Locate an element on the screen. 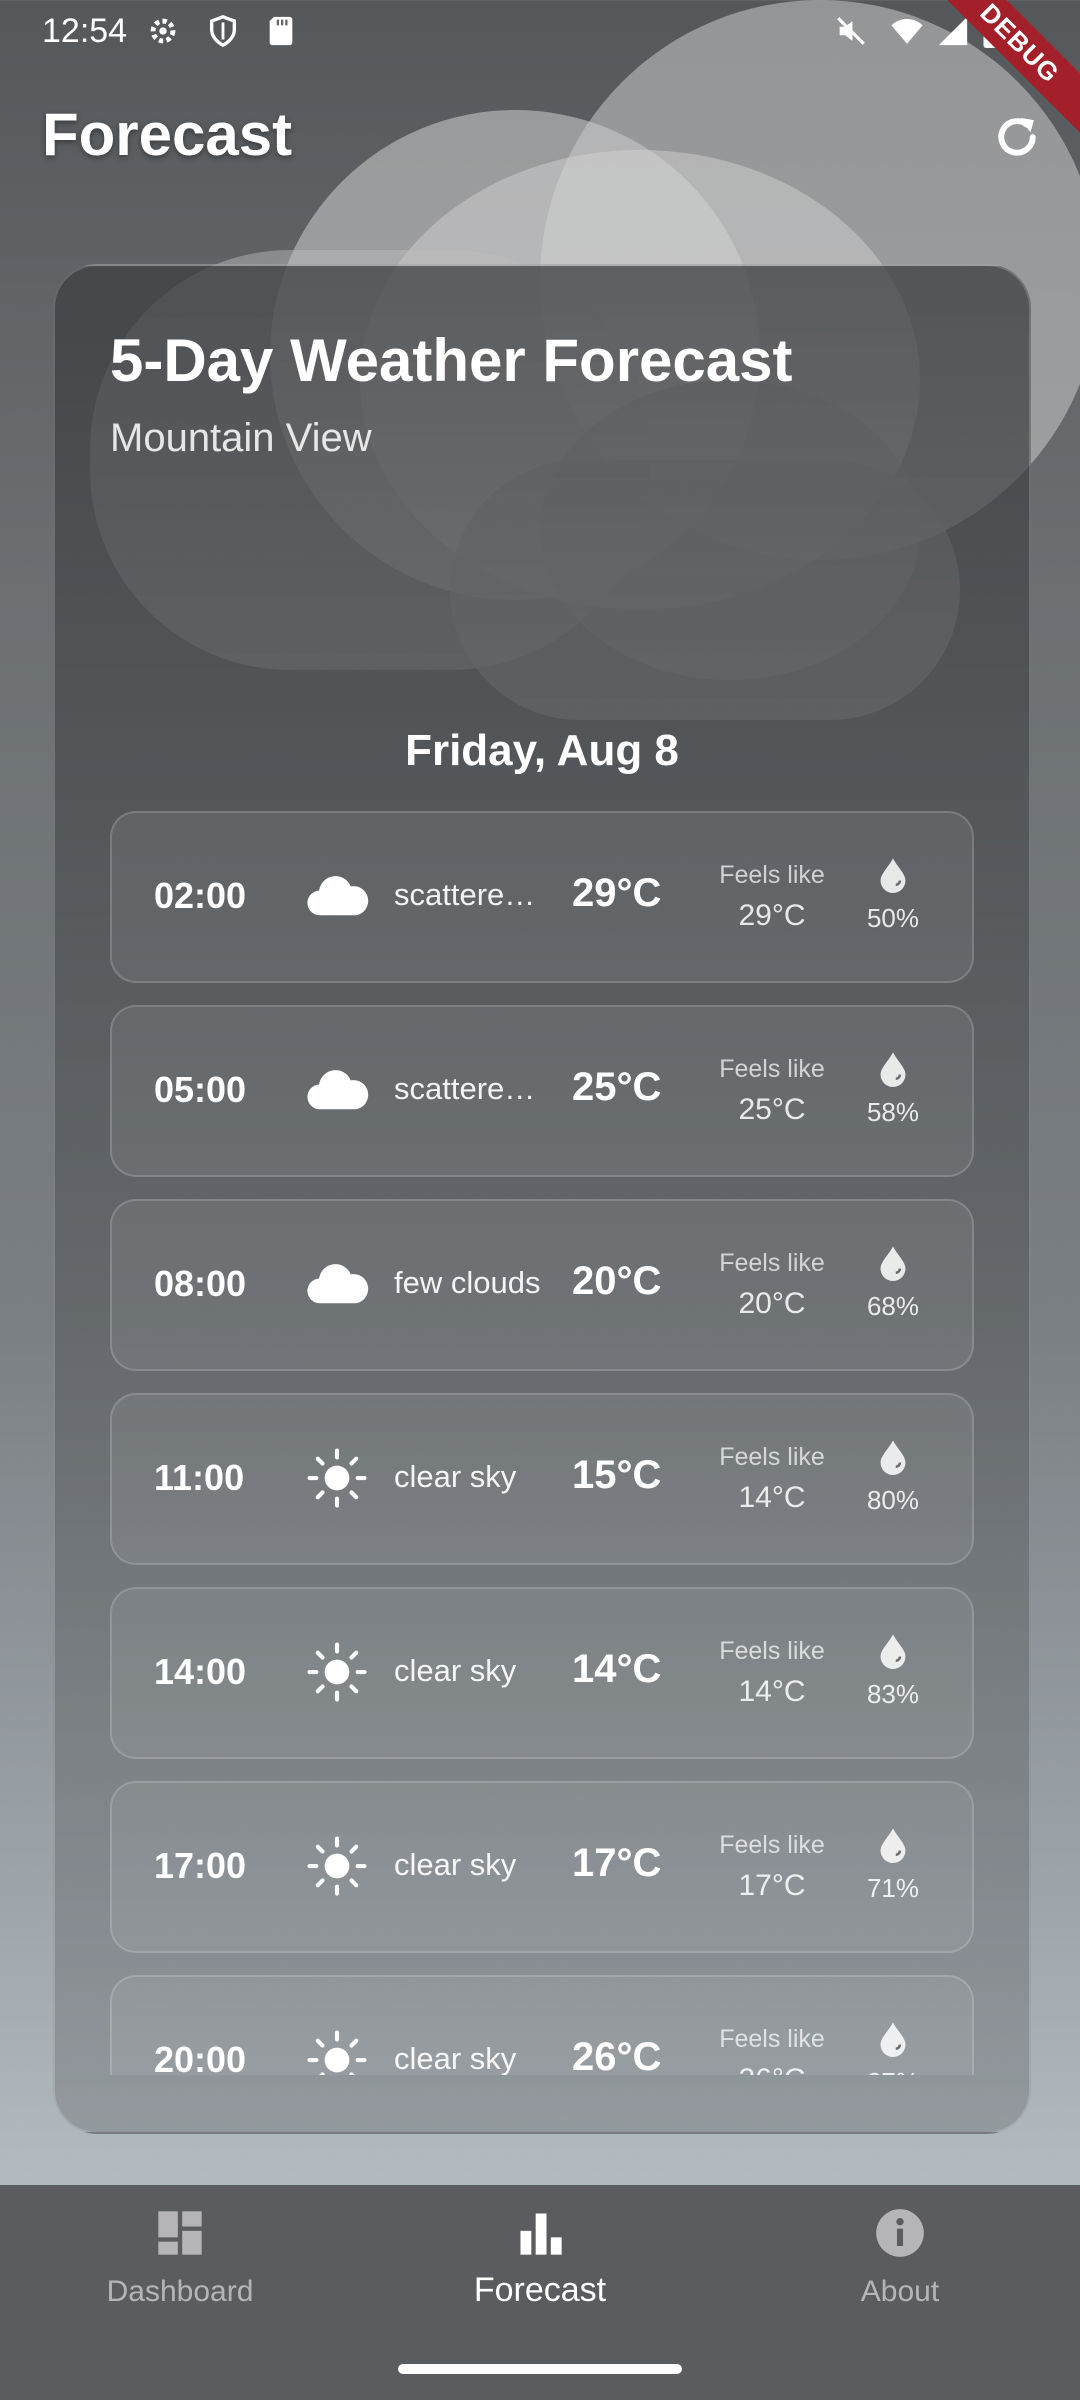 The image size is (1080, 2400). row-temperature: 25°C is located at coordinates (617, 1087).